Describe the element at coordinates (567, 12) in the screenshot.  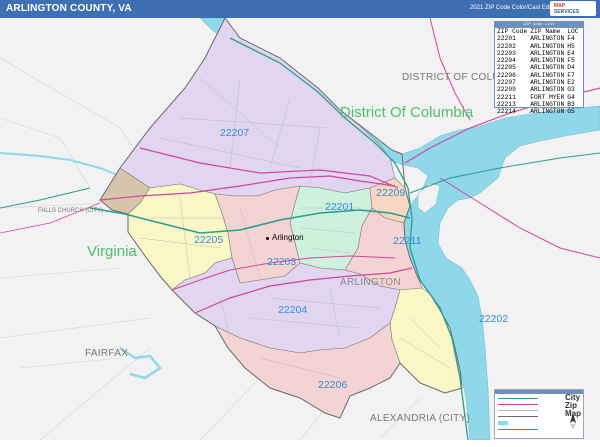
I see `brand-logo-bottom: SERVICES` at that location.